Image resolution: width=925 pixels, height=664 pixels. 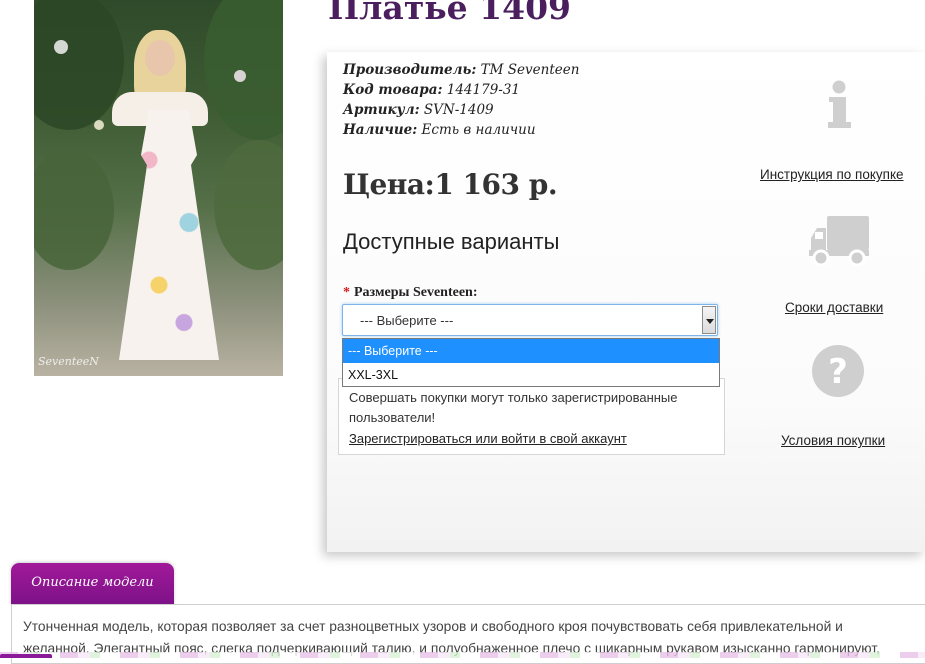 What do you see at coordinates (410, 292) in the screenshot?
I see `size-label: * Размеры Seventeen:` at bounding box center [410, 292].